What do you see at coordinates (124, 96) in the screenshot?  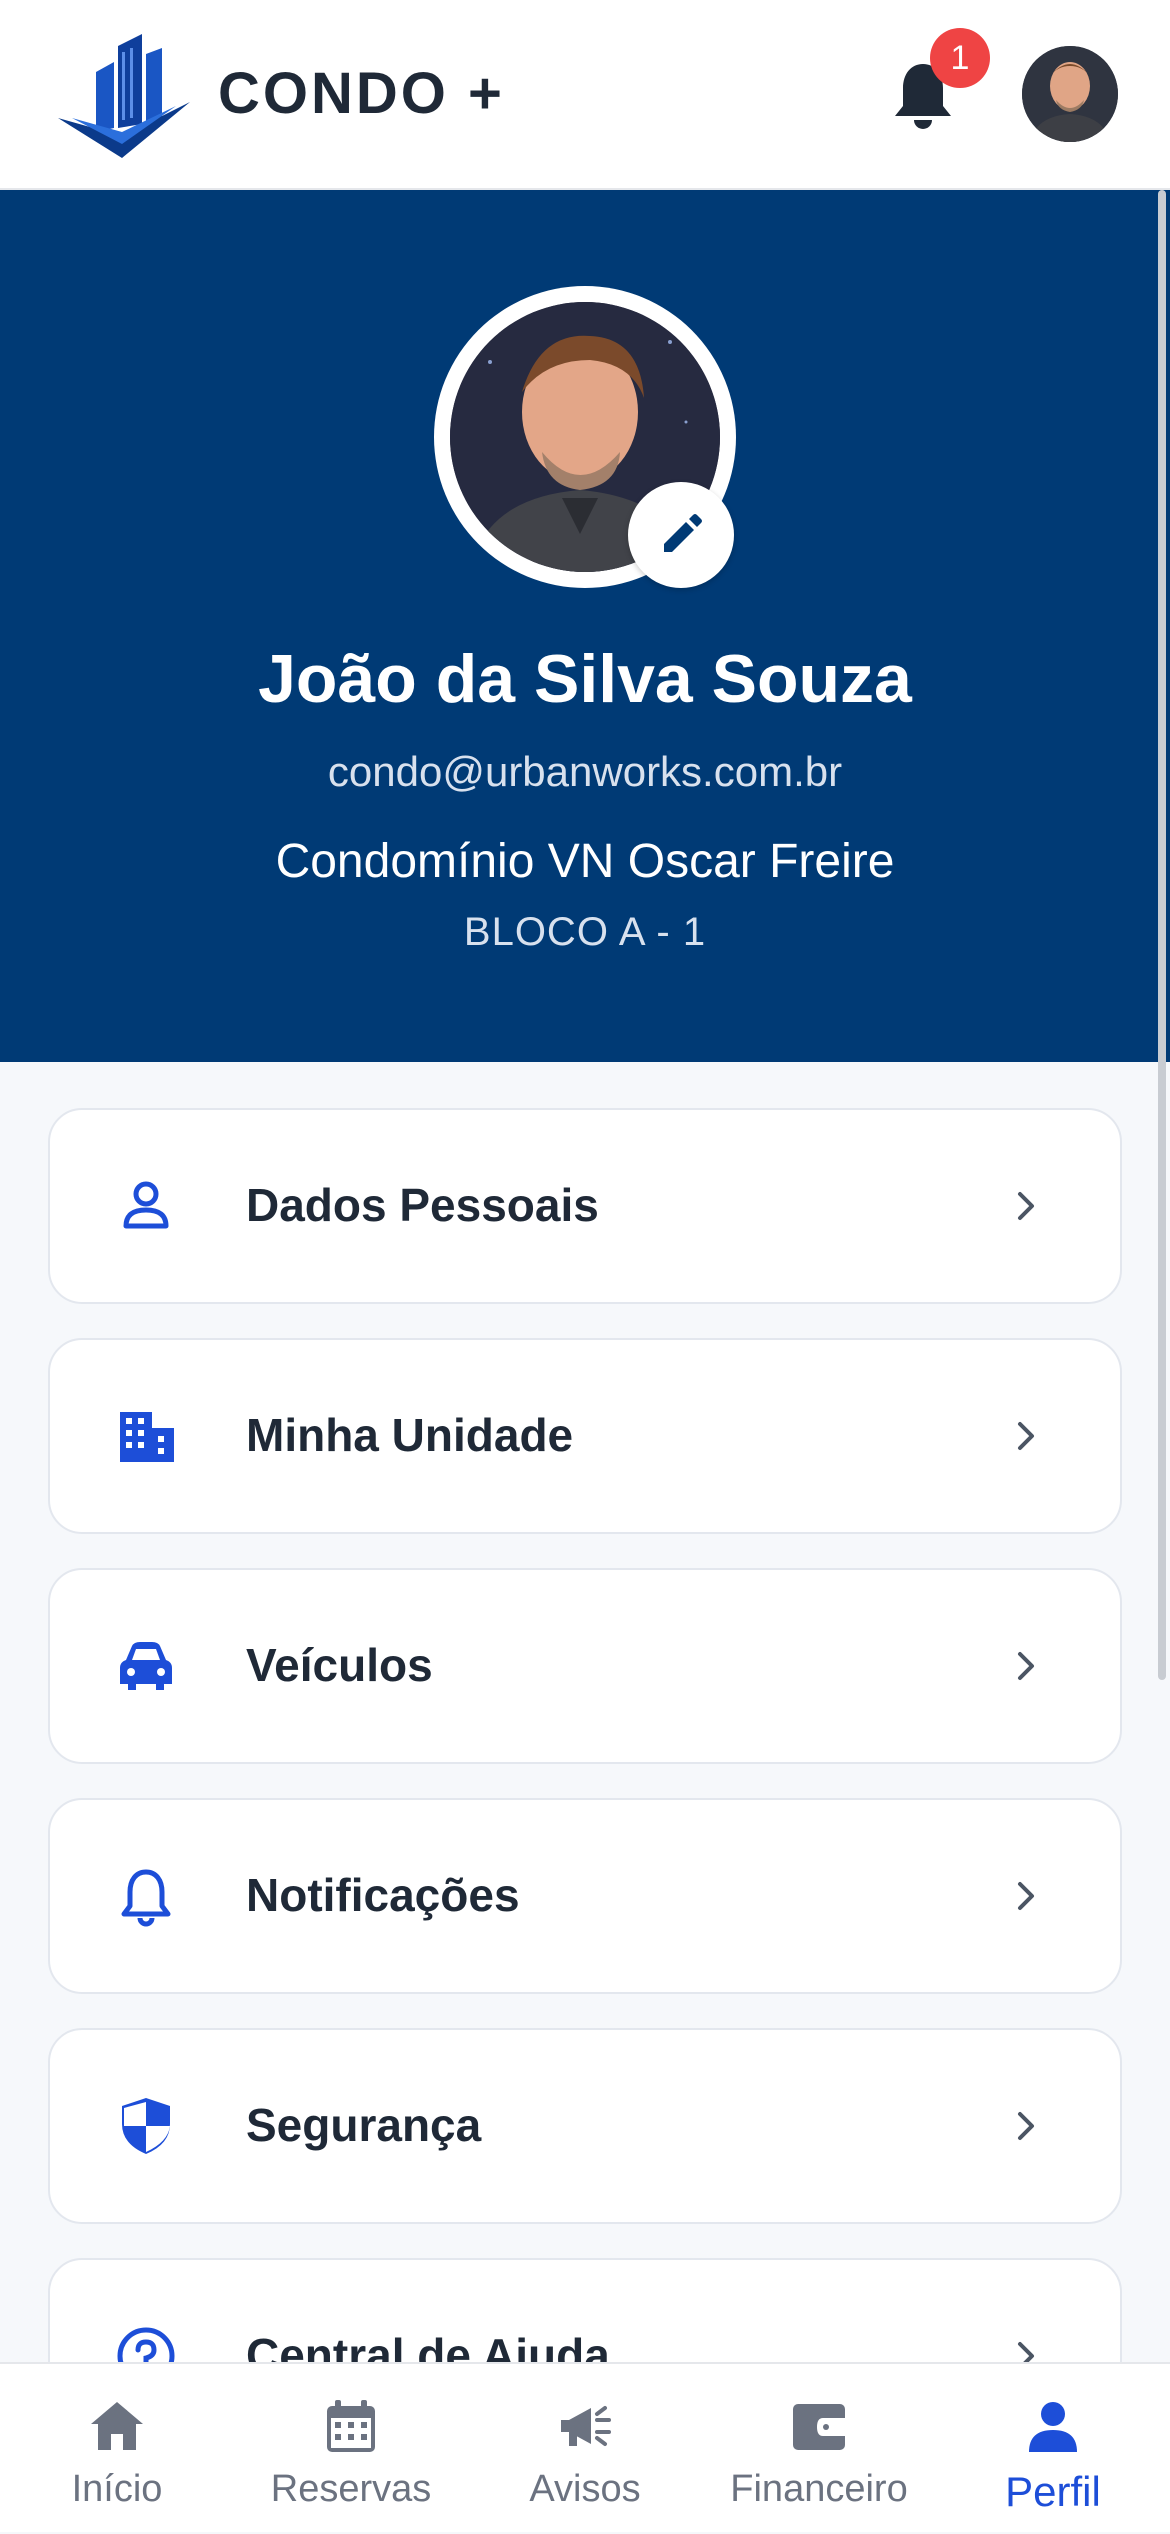 I see `condo-logo-icon` at bounding box center [124, 96].